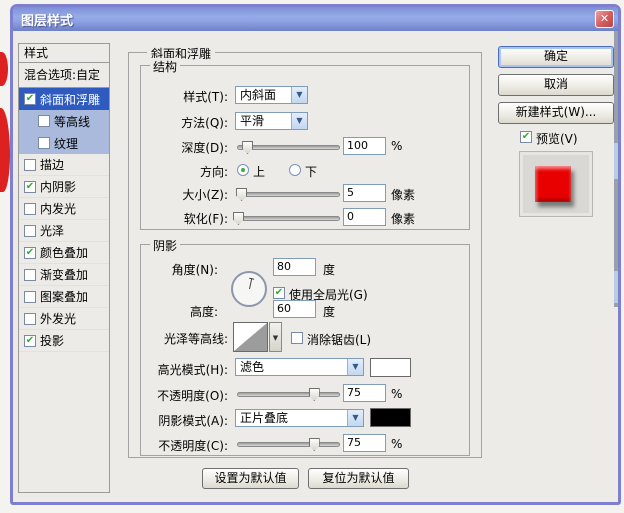  What do you see at coordinates (64, 53) in the screenshot?
I see `styles-list-header: 样式` at bounding box center [64, 53].